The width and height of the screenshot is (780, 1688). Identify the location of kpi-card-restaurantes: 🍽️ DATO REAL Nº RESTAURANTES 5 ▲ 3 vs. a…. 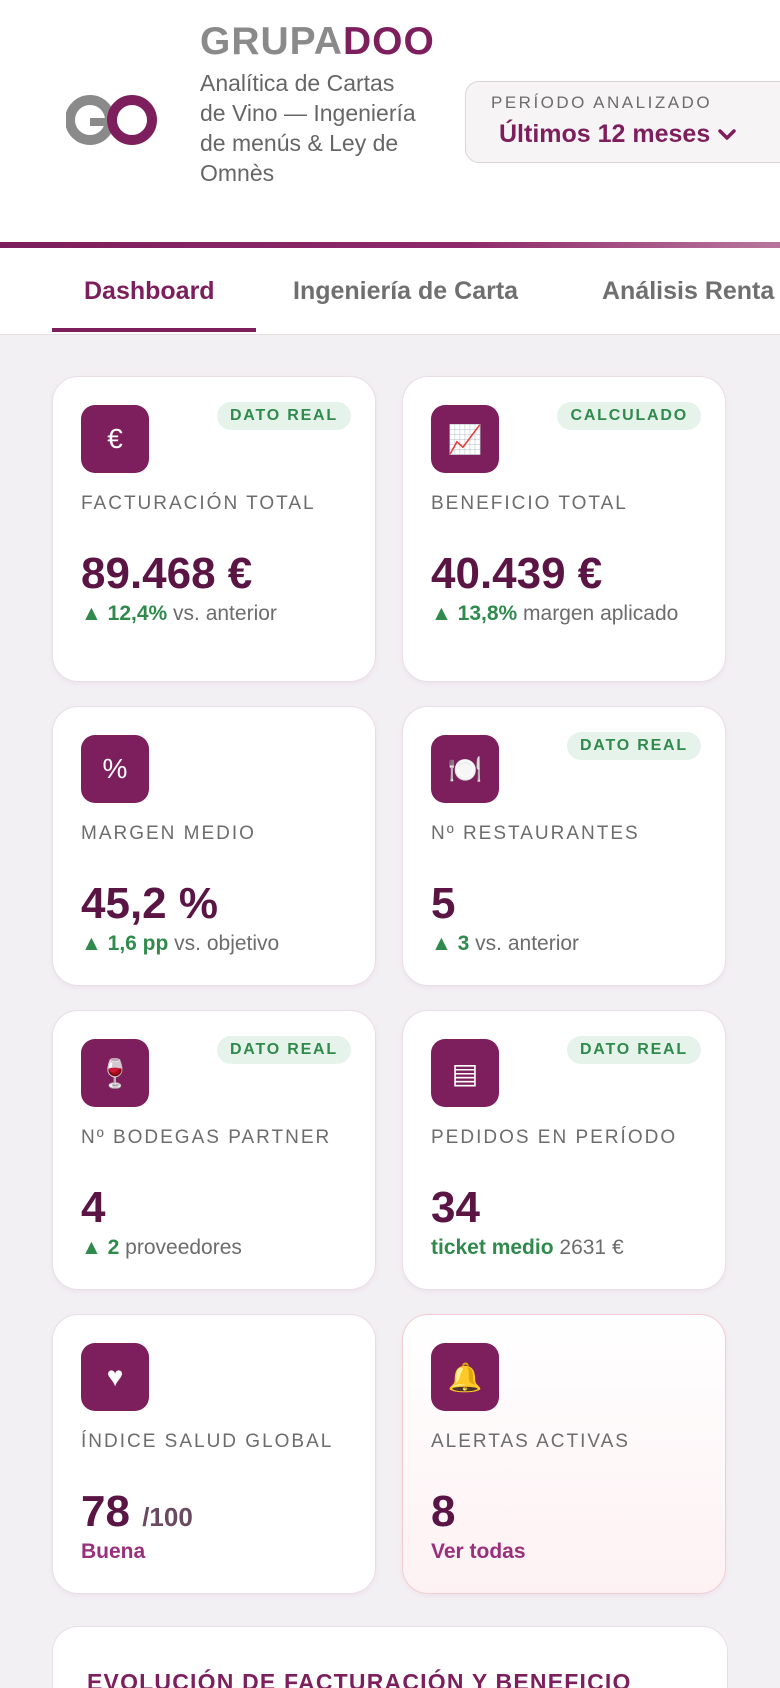
(564, 846).